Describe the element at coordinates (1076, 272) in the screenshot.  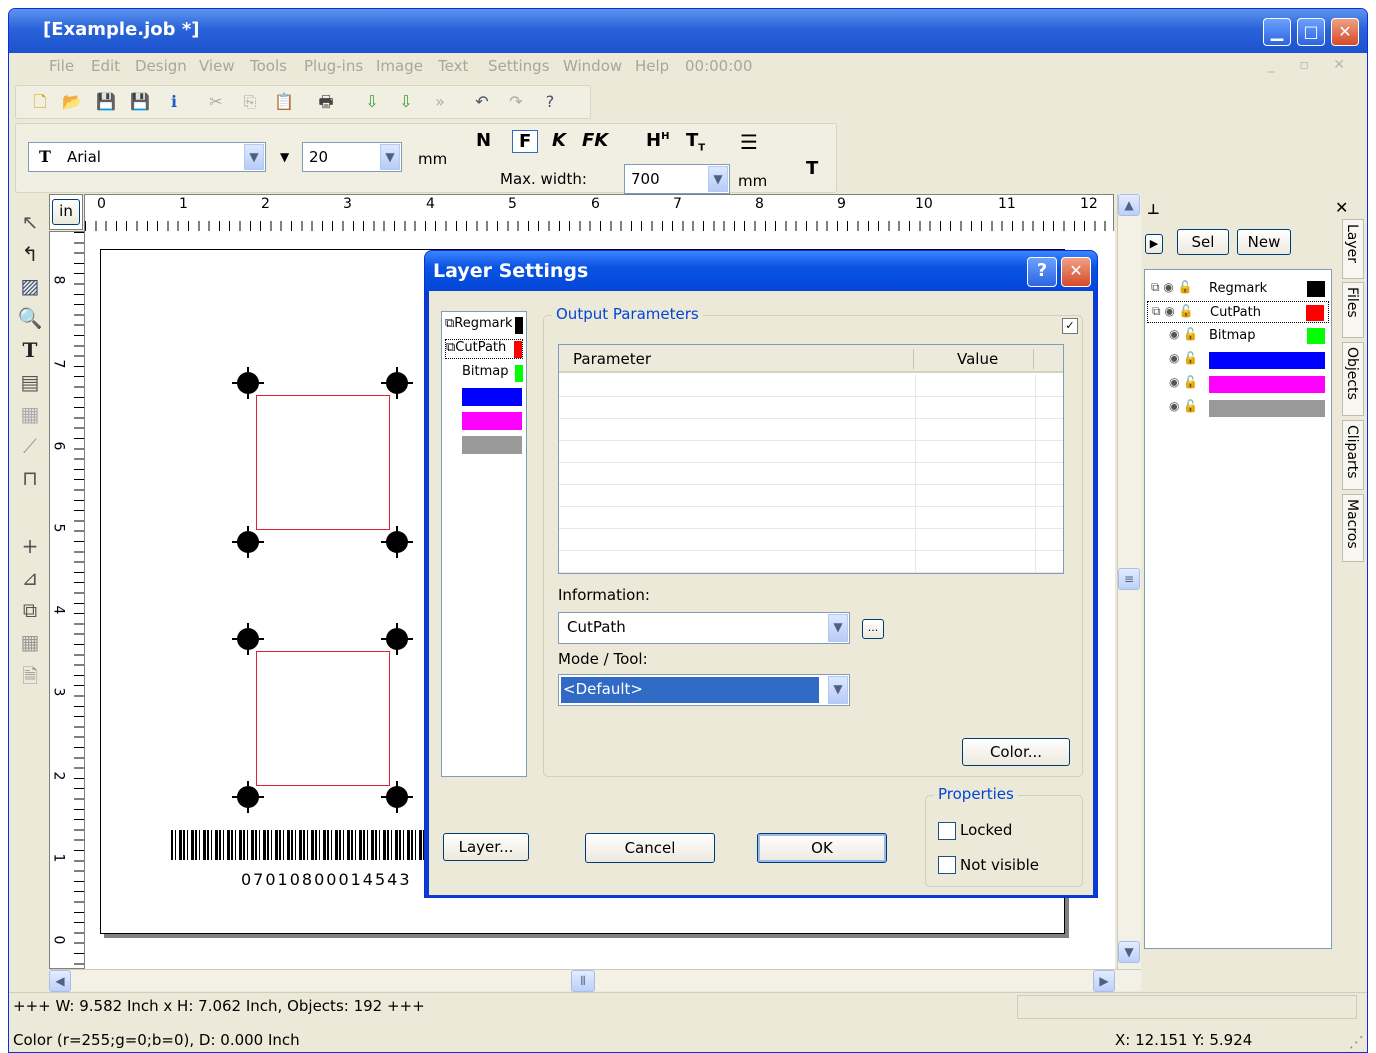
I see `dialog-close-button: ✕` at that location.